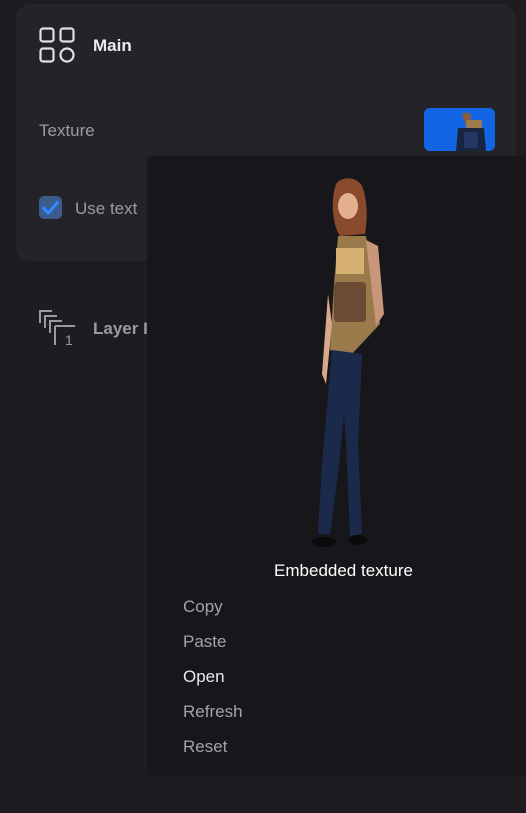 This screenshot has width=526, height=813. I want to click on menu-item-paste: Paste, so click(204, 642).